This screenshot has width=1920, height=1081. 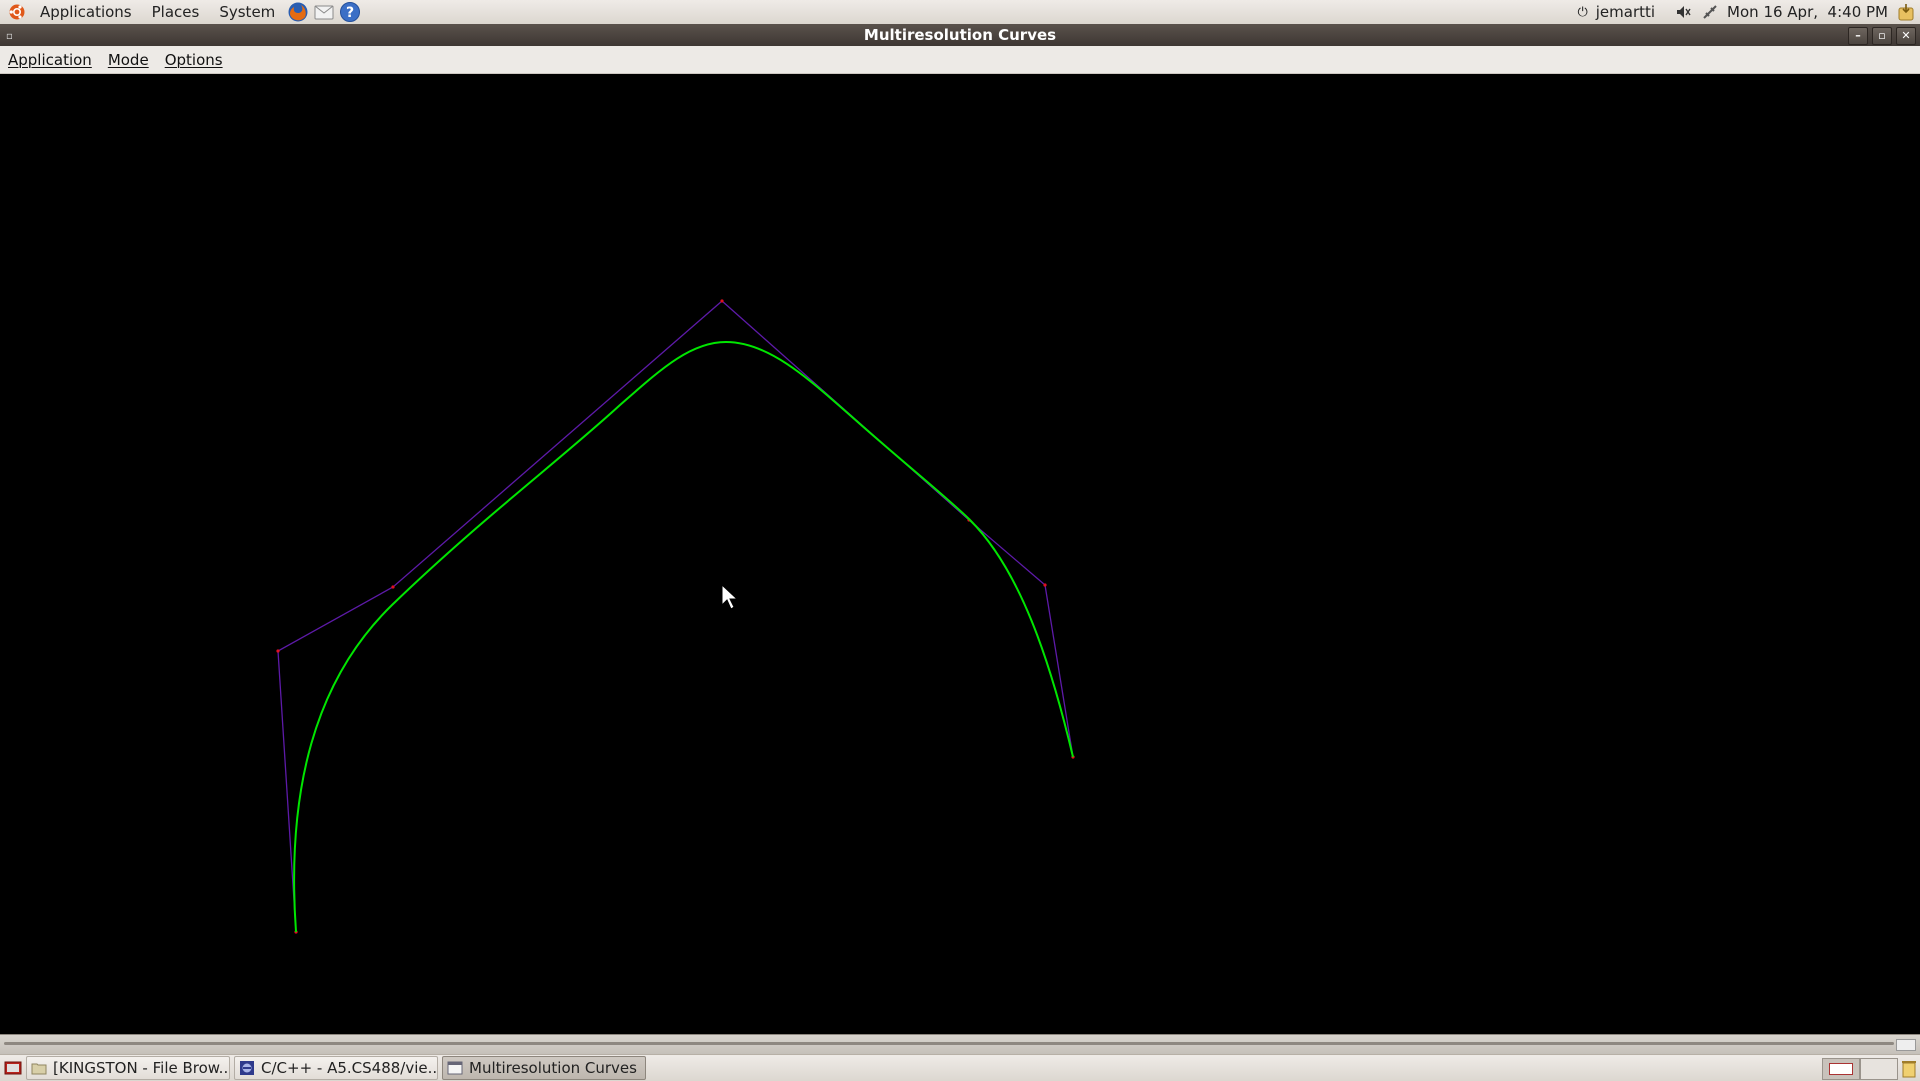 What do you see at coordinates (1858, 36) in the screenshot?
I see `minimize-button: –` at bounding box center [1858, 36].